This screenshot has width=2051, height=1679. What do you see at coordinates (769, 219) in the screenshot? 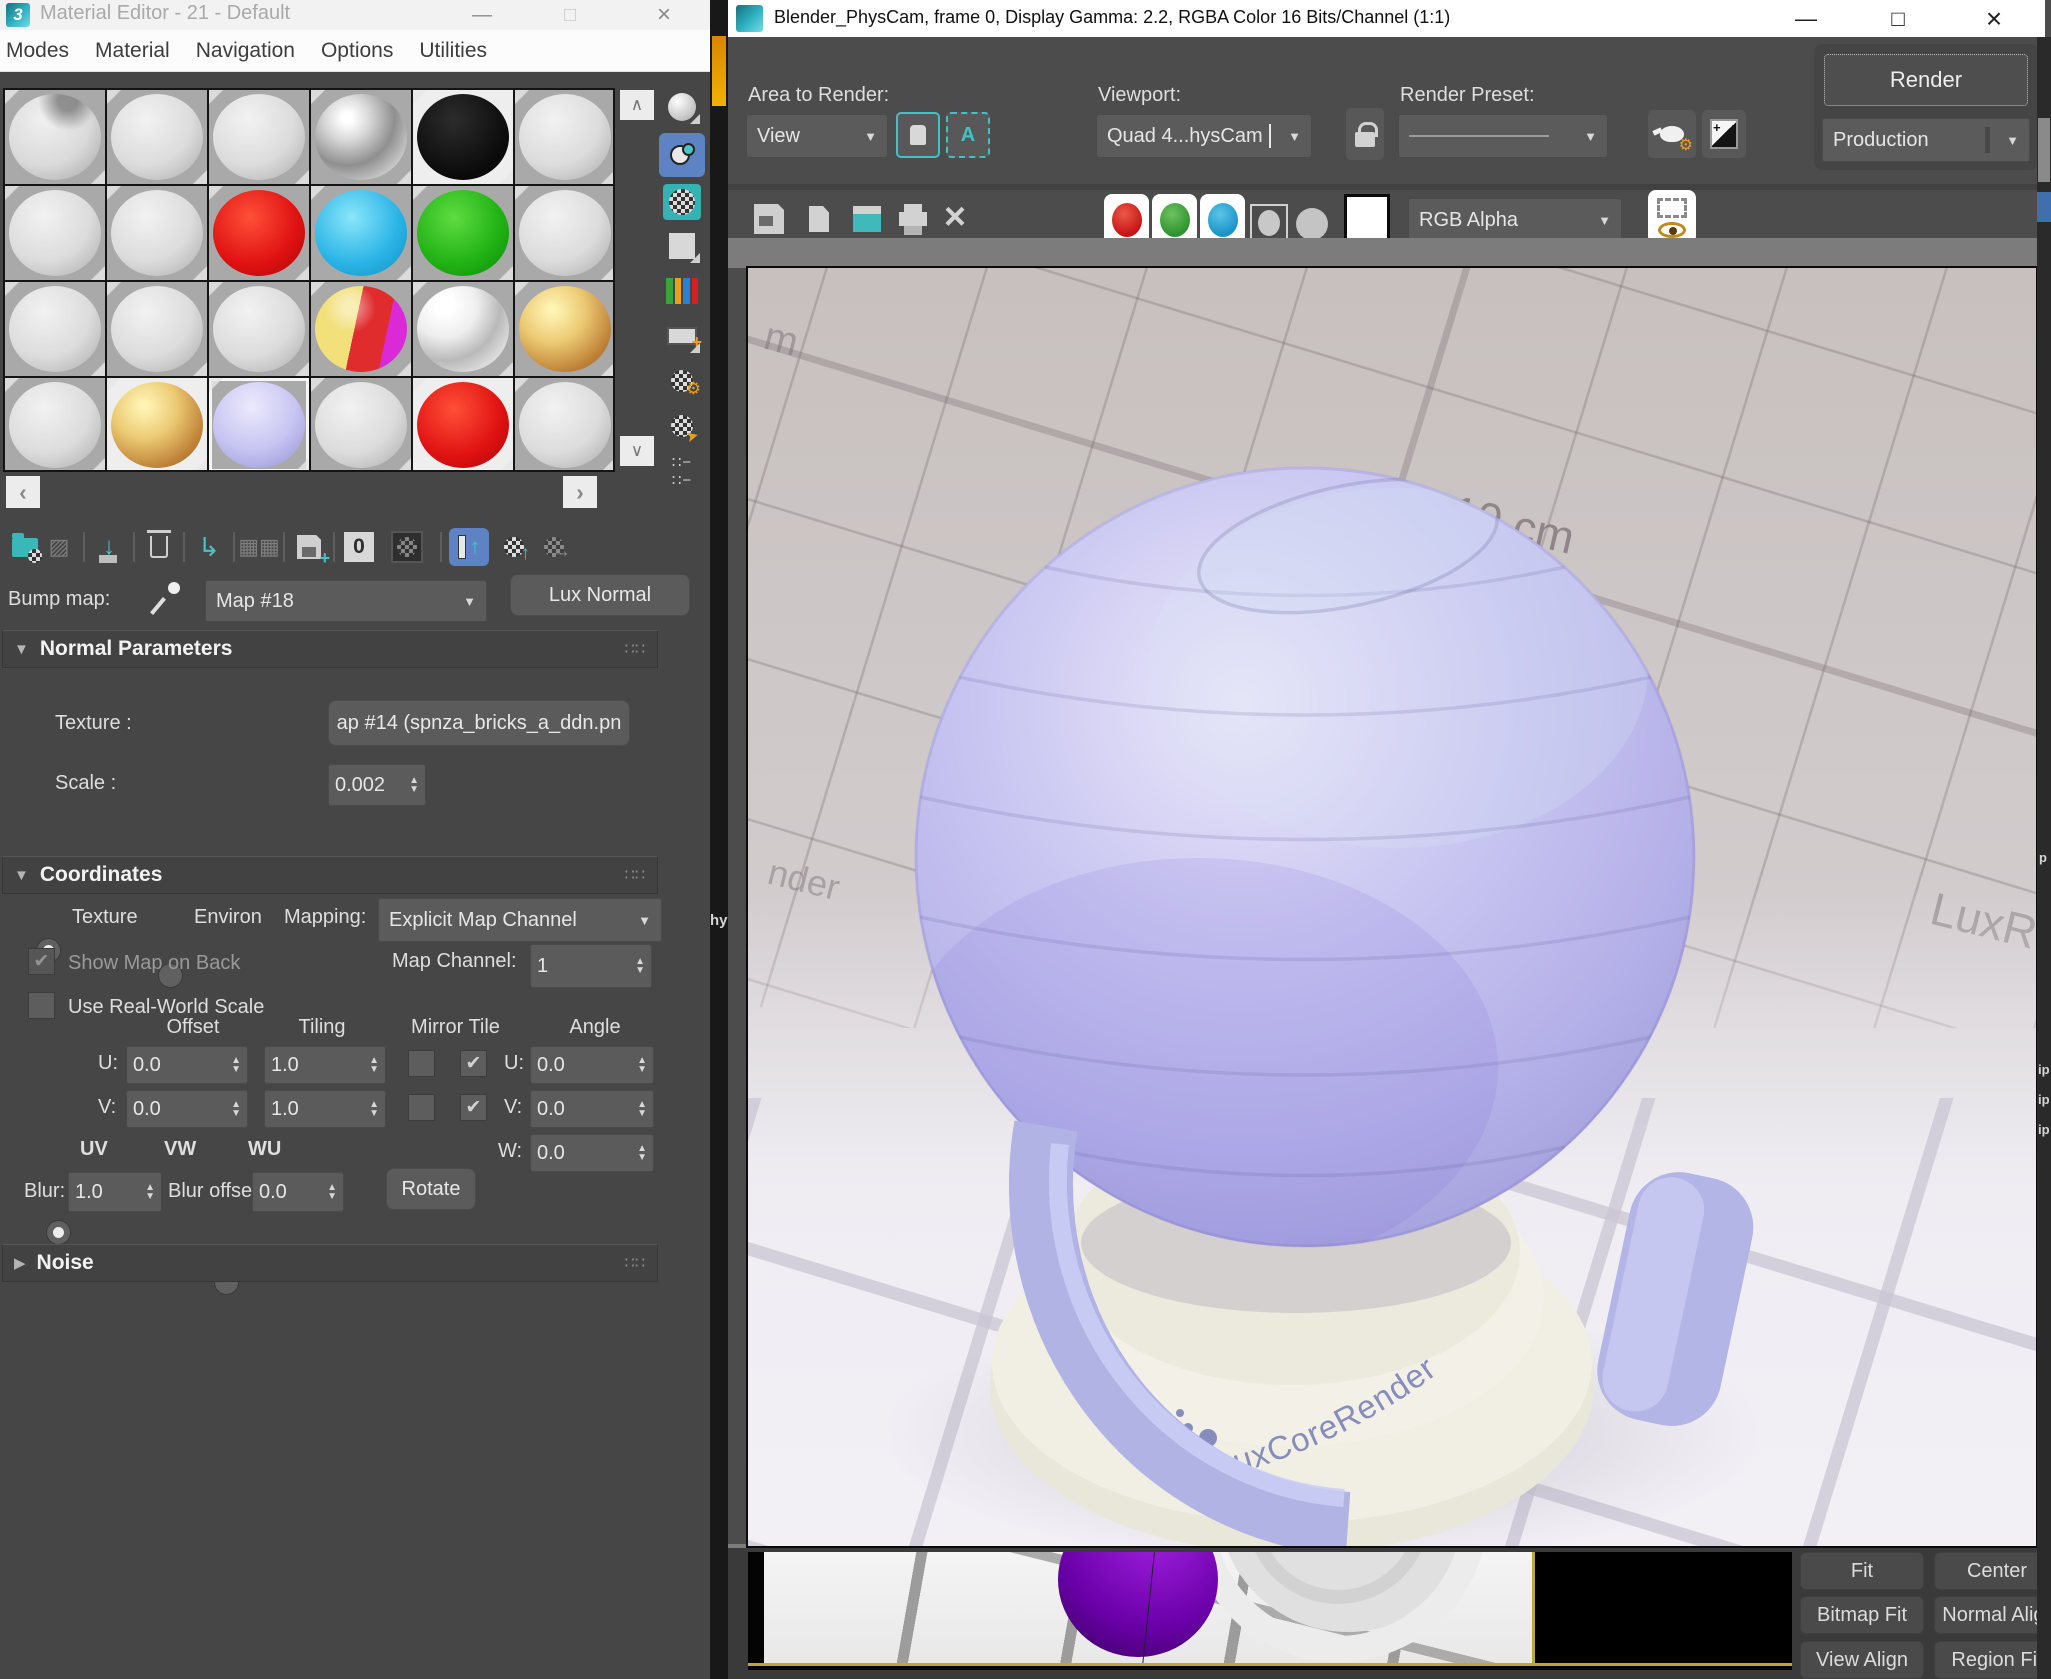
I see `save-image-icon` at bounding box center [769, 219].